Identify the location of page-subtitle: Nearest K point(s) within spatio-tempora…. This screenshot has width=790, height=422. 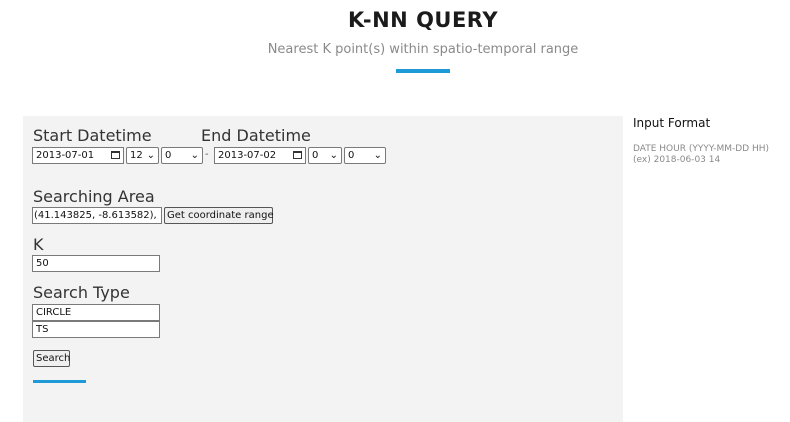
(423, 49).